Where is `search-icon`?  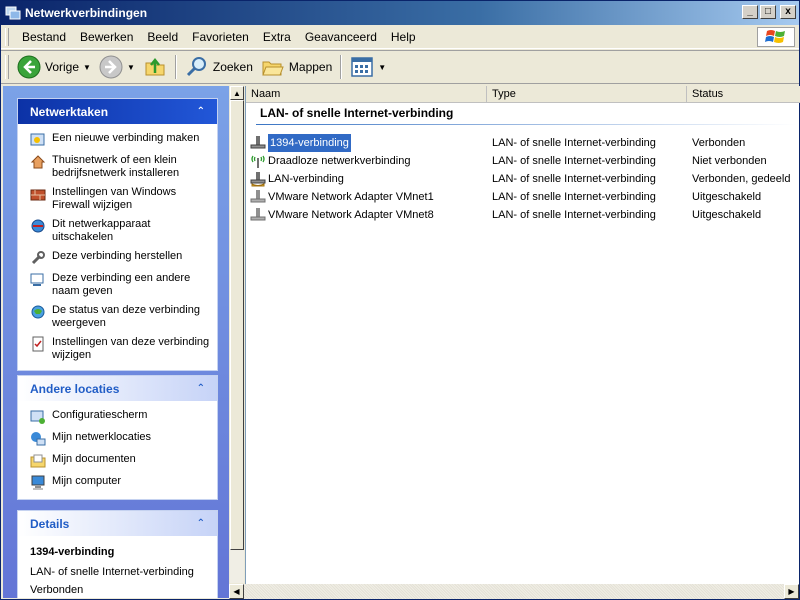
search-icon is located at coordinates (196, 67).